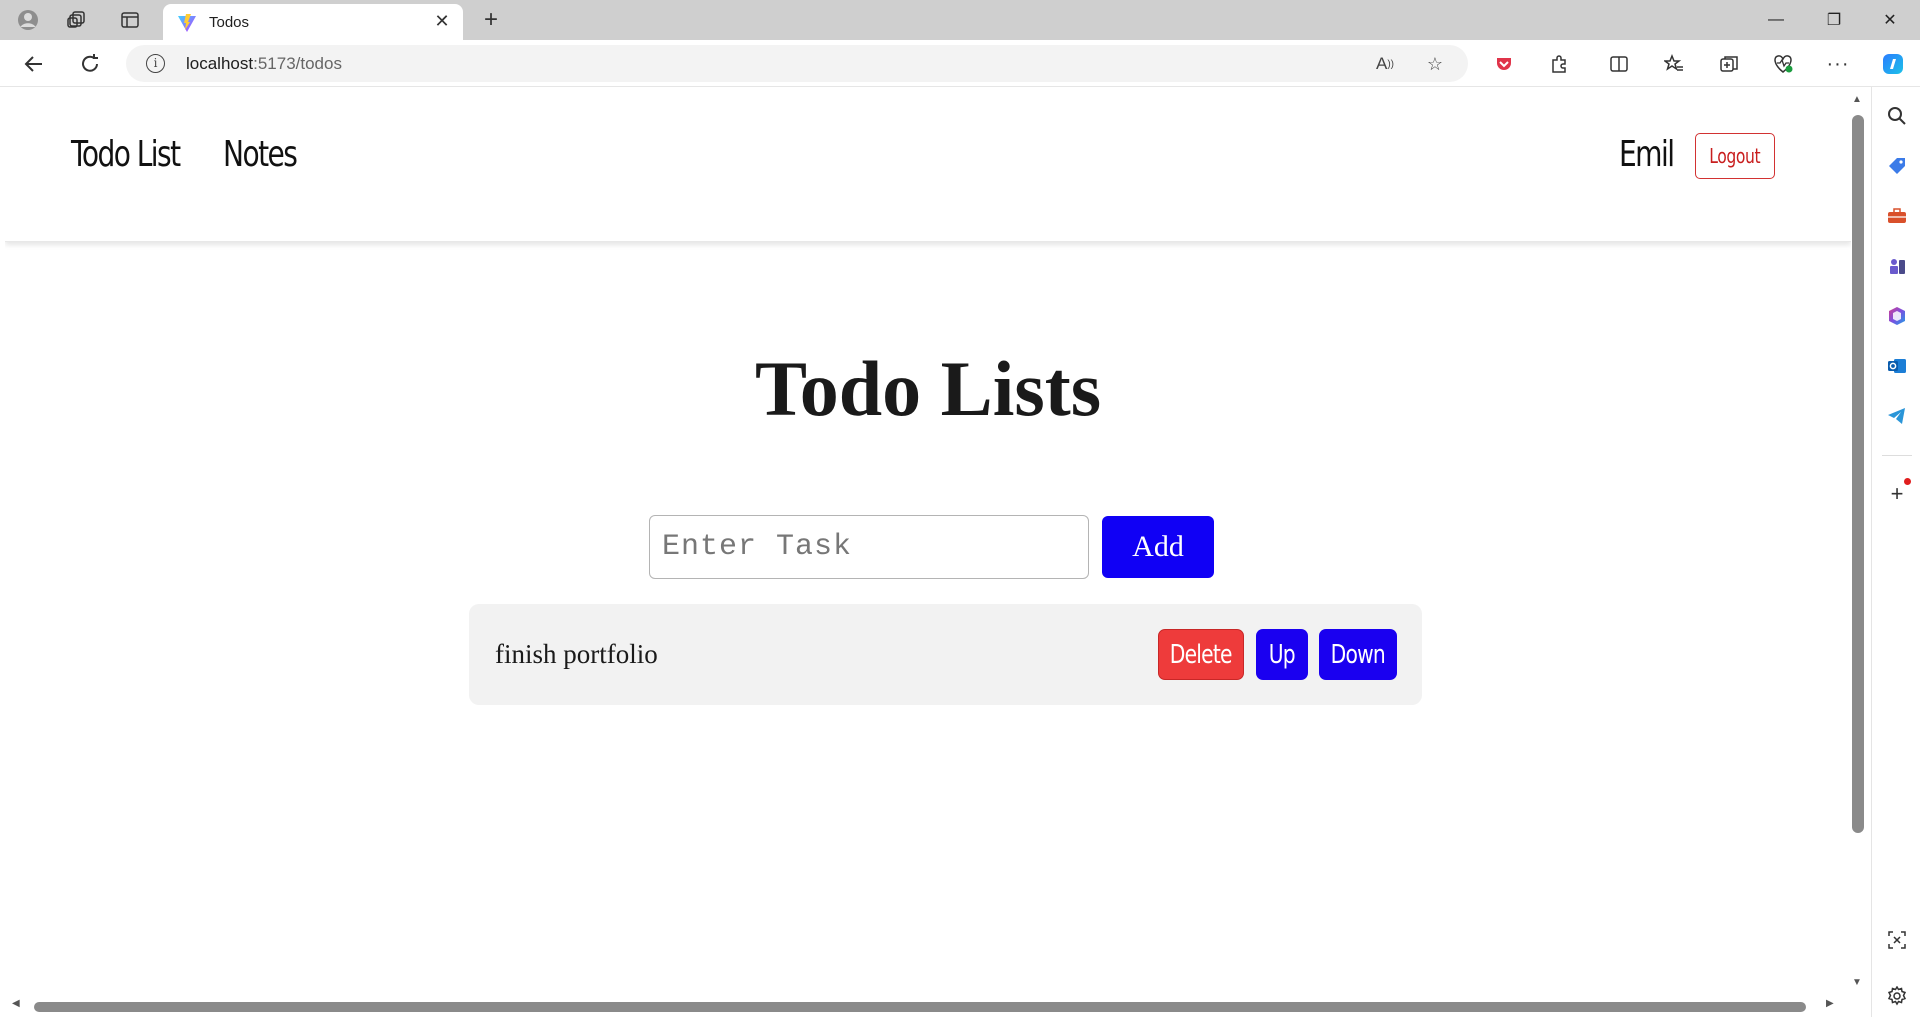 This screenshot has height=1017, width=1920. What do you see at coordinates (1201, 654) in the screenshot?
I see `delete-todo-button: Delete` at bounding box center [1201, 654].